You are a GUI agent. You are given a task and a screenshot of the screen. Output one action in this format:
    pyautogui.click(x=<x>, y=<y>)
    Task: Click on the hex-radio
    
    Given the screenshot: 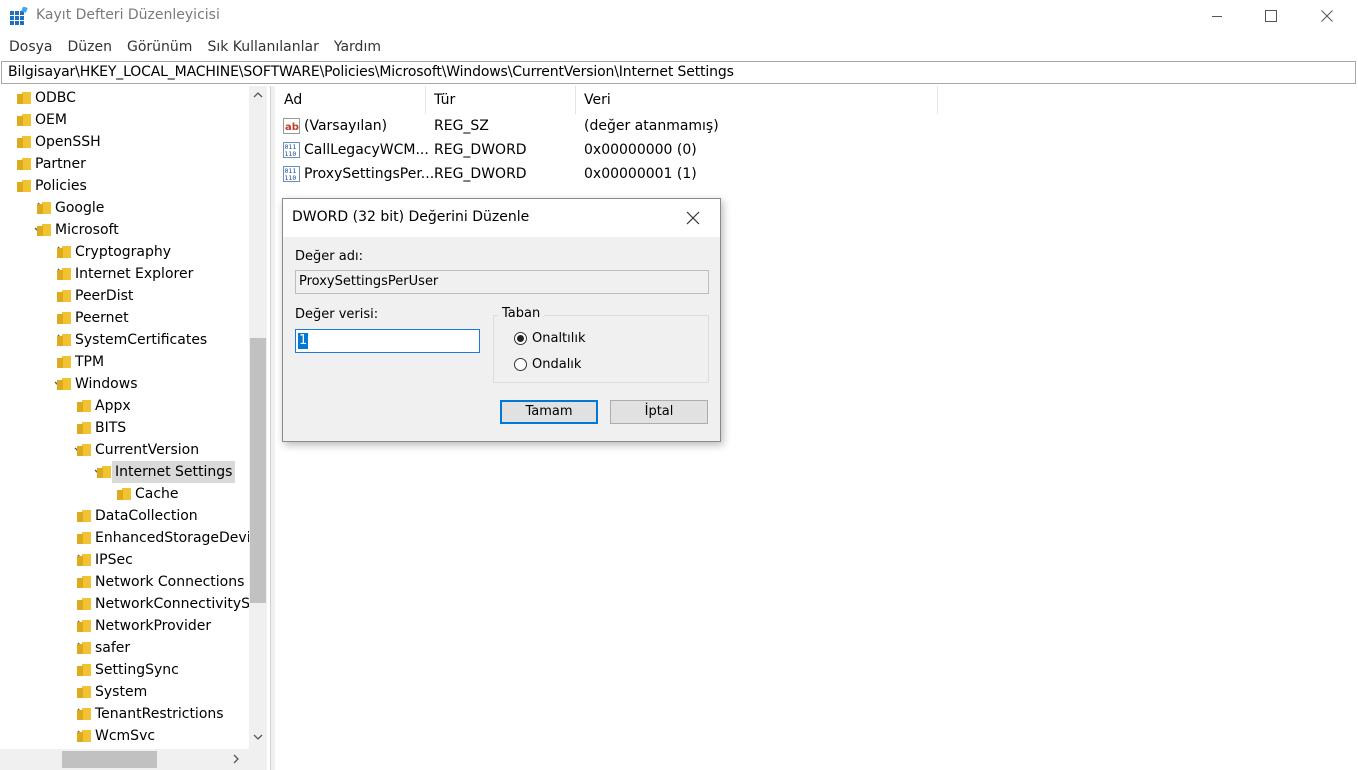 What is the action you would take?
    pyautogui.click(x=520, y=338)
    